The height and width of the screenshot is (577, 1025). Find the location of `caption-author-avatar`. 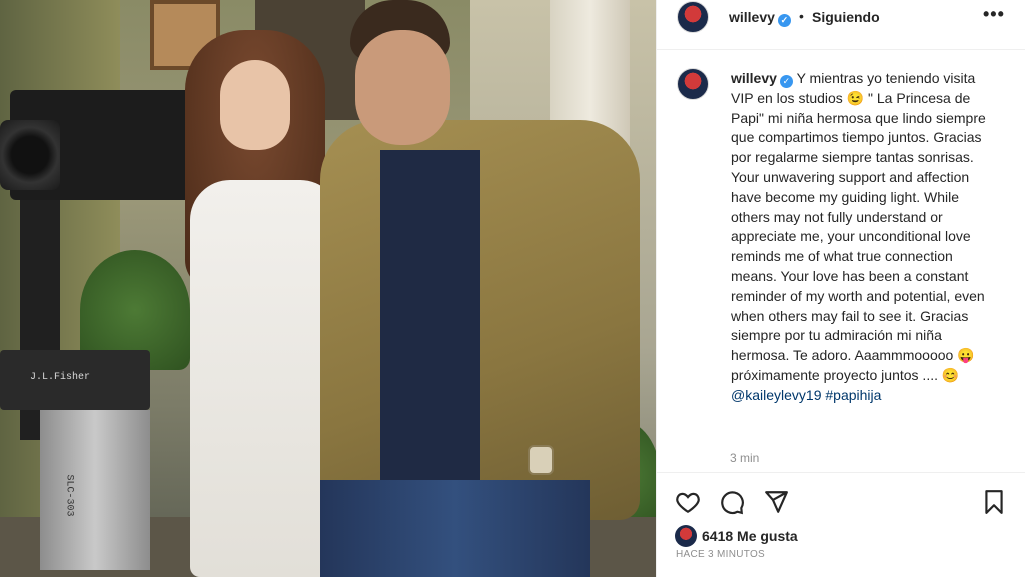

caption-author-avatar is located at coordinates (693, 84).